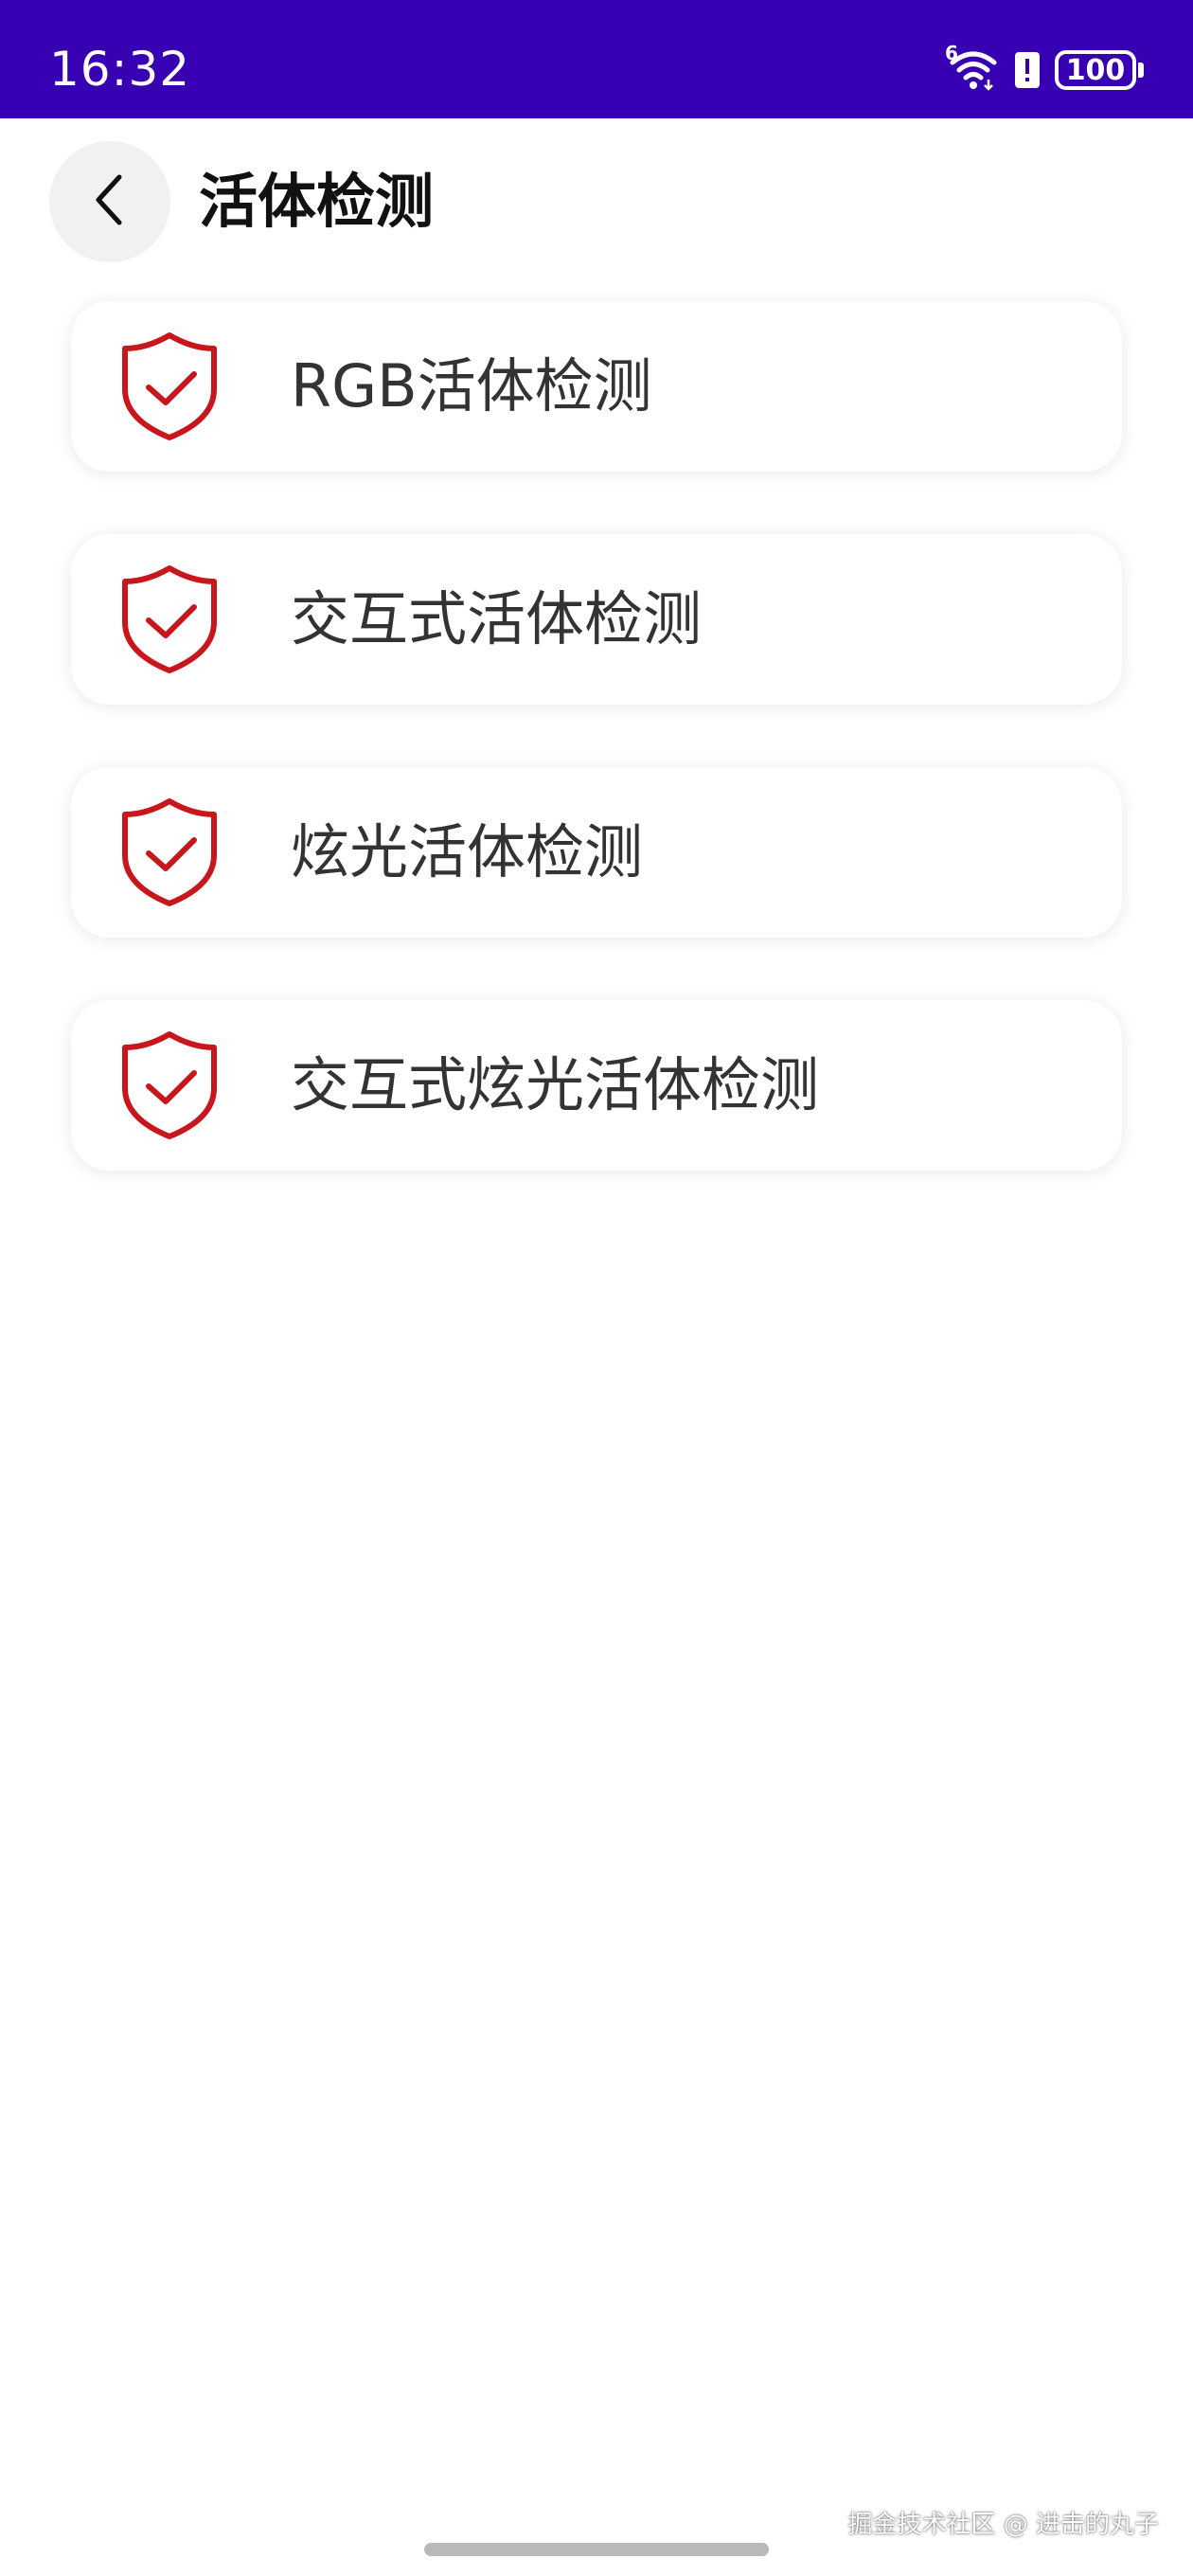 This screenshot has width=1193, height=2576. What do you see at coordinates (972, 67) in the screenshot?
I see `wifi-icon: 6` at bounding box center [972, 67].